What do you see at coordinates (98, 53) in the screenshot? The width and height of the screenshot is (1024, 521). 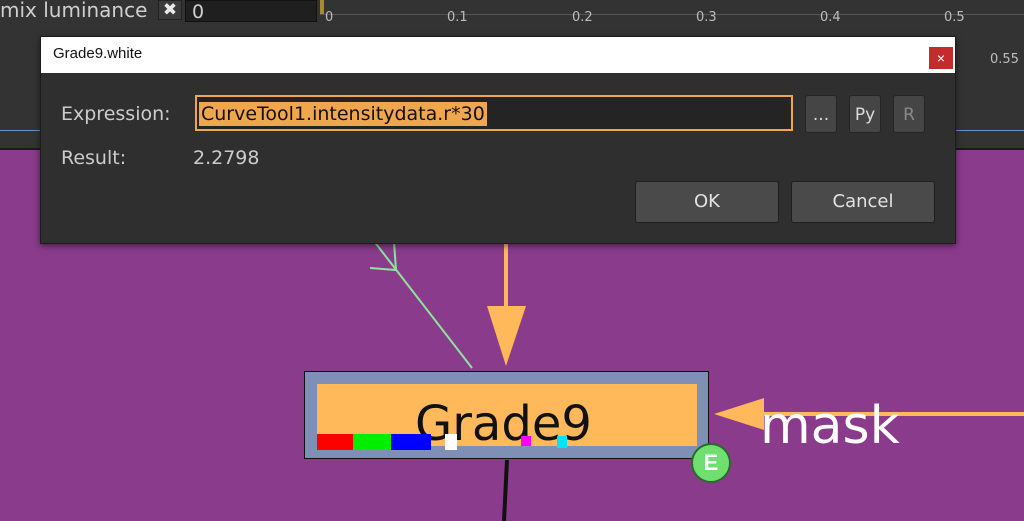 I see `dialog-title: Grade9.white` at bounding box center [98, 53].